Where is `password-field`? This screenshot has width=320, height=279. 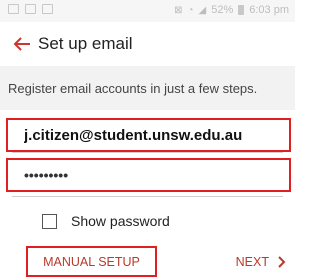
password-field is located at coordinates (148, 175).